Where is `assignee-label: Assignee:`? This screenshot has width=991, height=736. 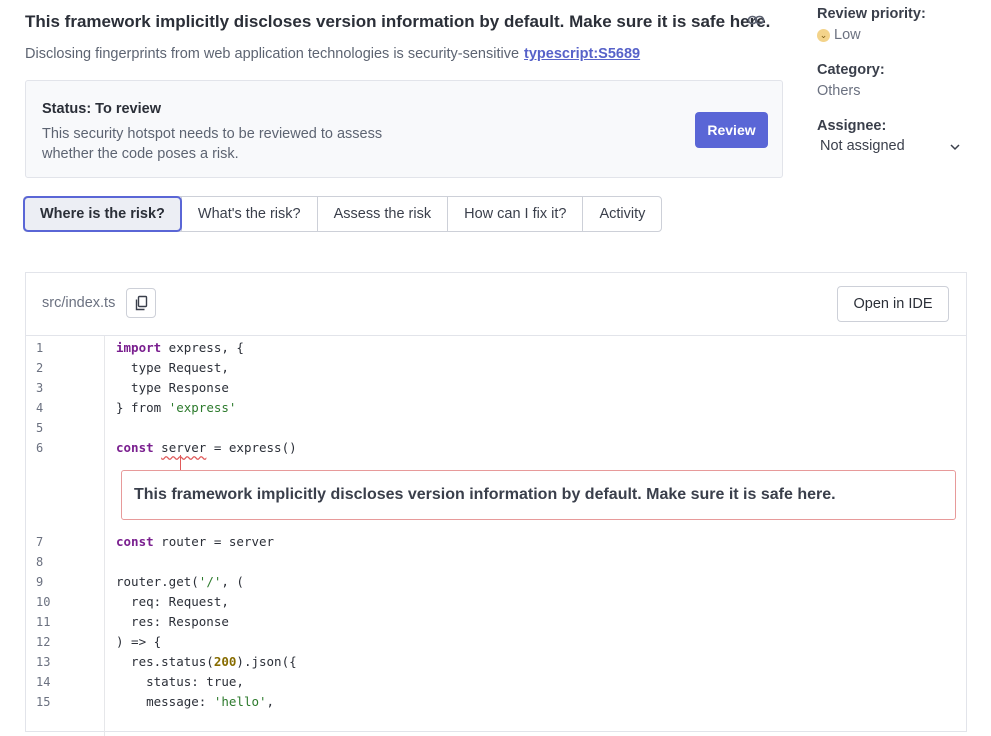 assignee-label: Assignee: is located at coordinates (852, 126).